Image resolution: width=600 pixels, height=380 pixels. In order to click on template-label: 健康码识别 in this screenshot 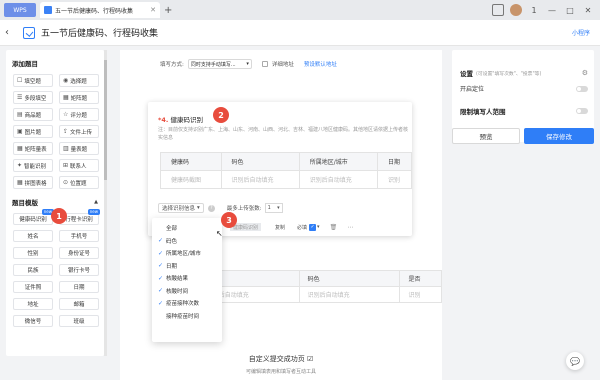, I will do `click(33, 220)`.